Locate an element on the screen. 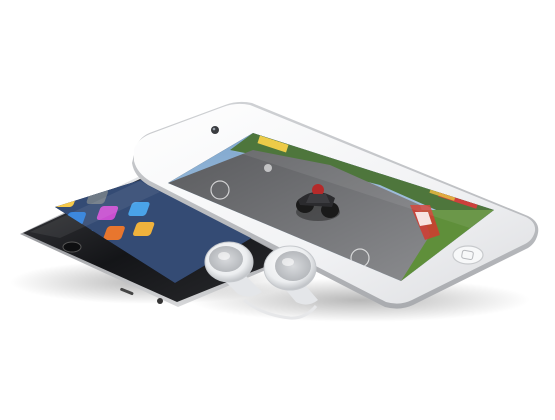  messages-app-icon is located at coordinates (10, 214).